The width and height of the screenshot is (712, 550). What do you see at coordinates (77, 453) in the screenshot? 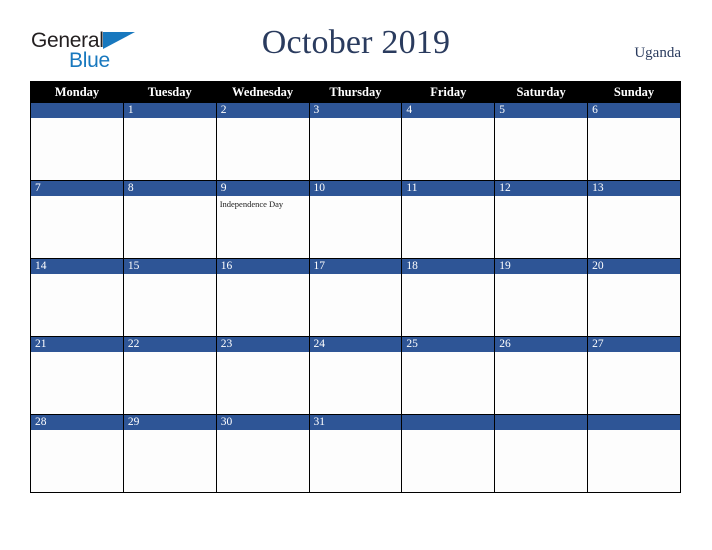
I see `calendar-day-cell: 28` at bounding box center [77, 453].